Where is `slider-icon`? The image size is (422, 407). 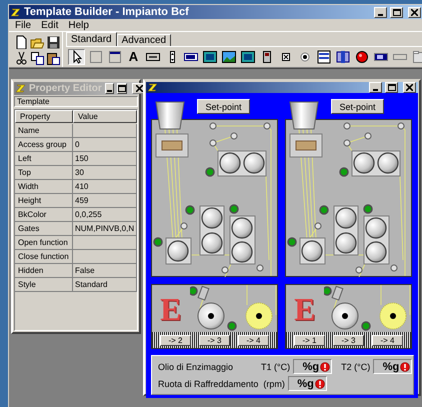 slider-icon is located at coordinates (342, 57).